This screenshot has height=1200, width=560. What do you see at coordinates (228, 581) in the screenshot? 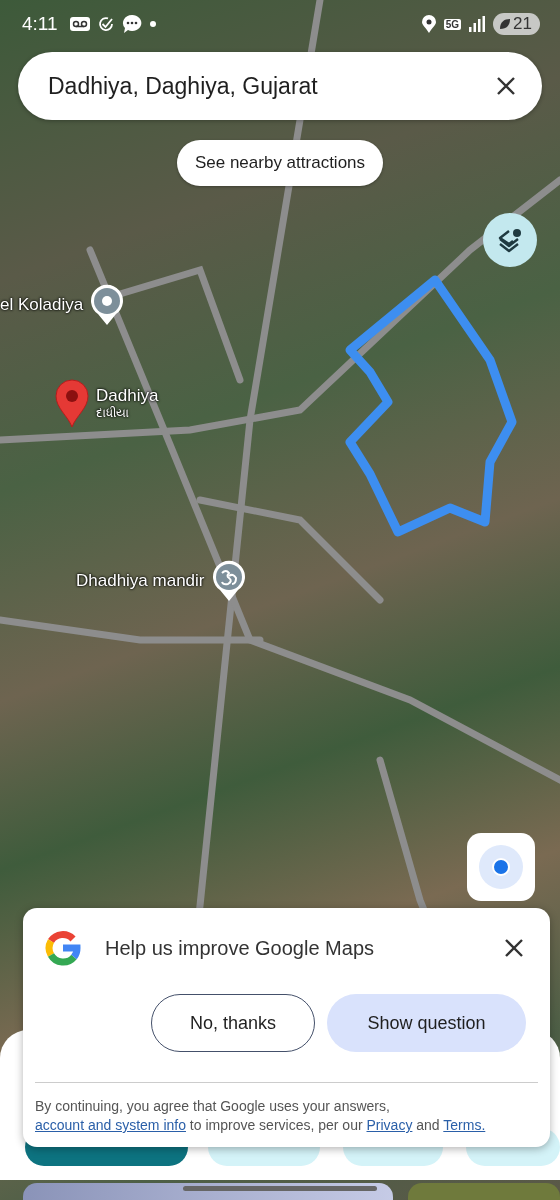
I see `temple-marker-icon` at bounding box center [228, 581].